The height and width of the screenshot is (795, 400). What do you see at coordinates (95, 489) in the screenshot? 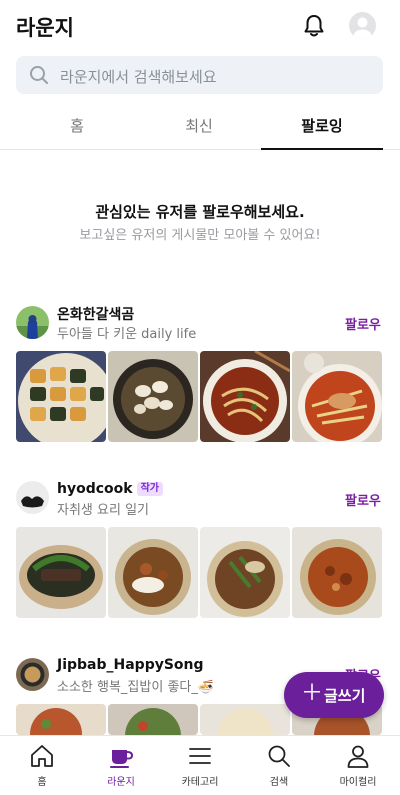
I see `user-name: hyodcook` at bounding box center [95, 489].